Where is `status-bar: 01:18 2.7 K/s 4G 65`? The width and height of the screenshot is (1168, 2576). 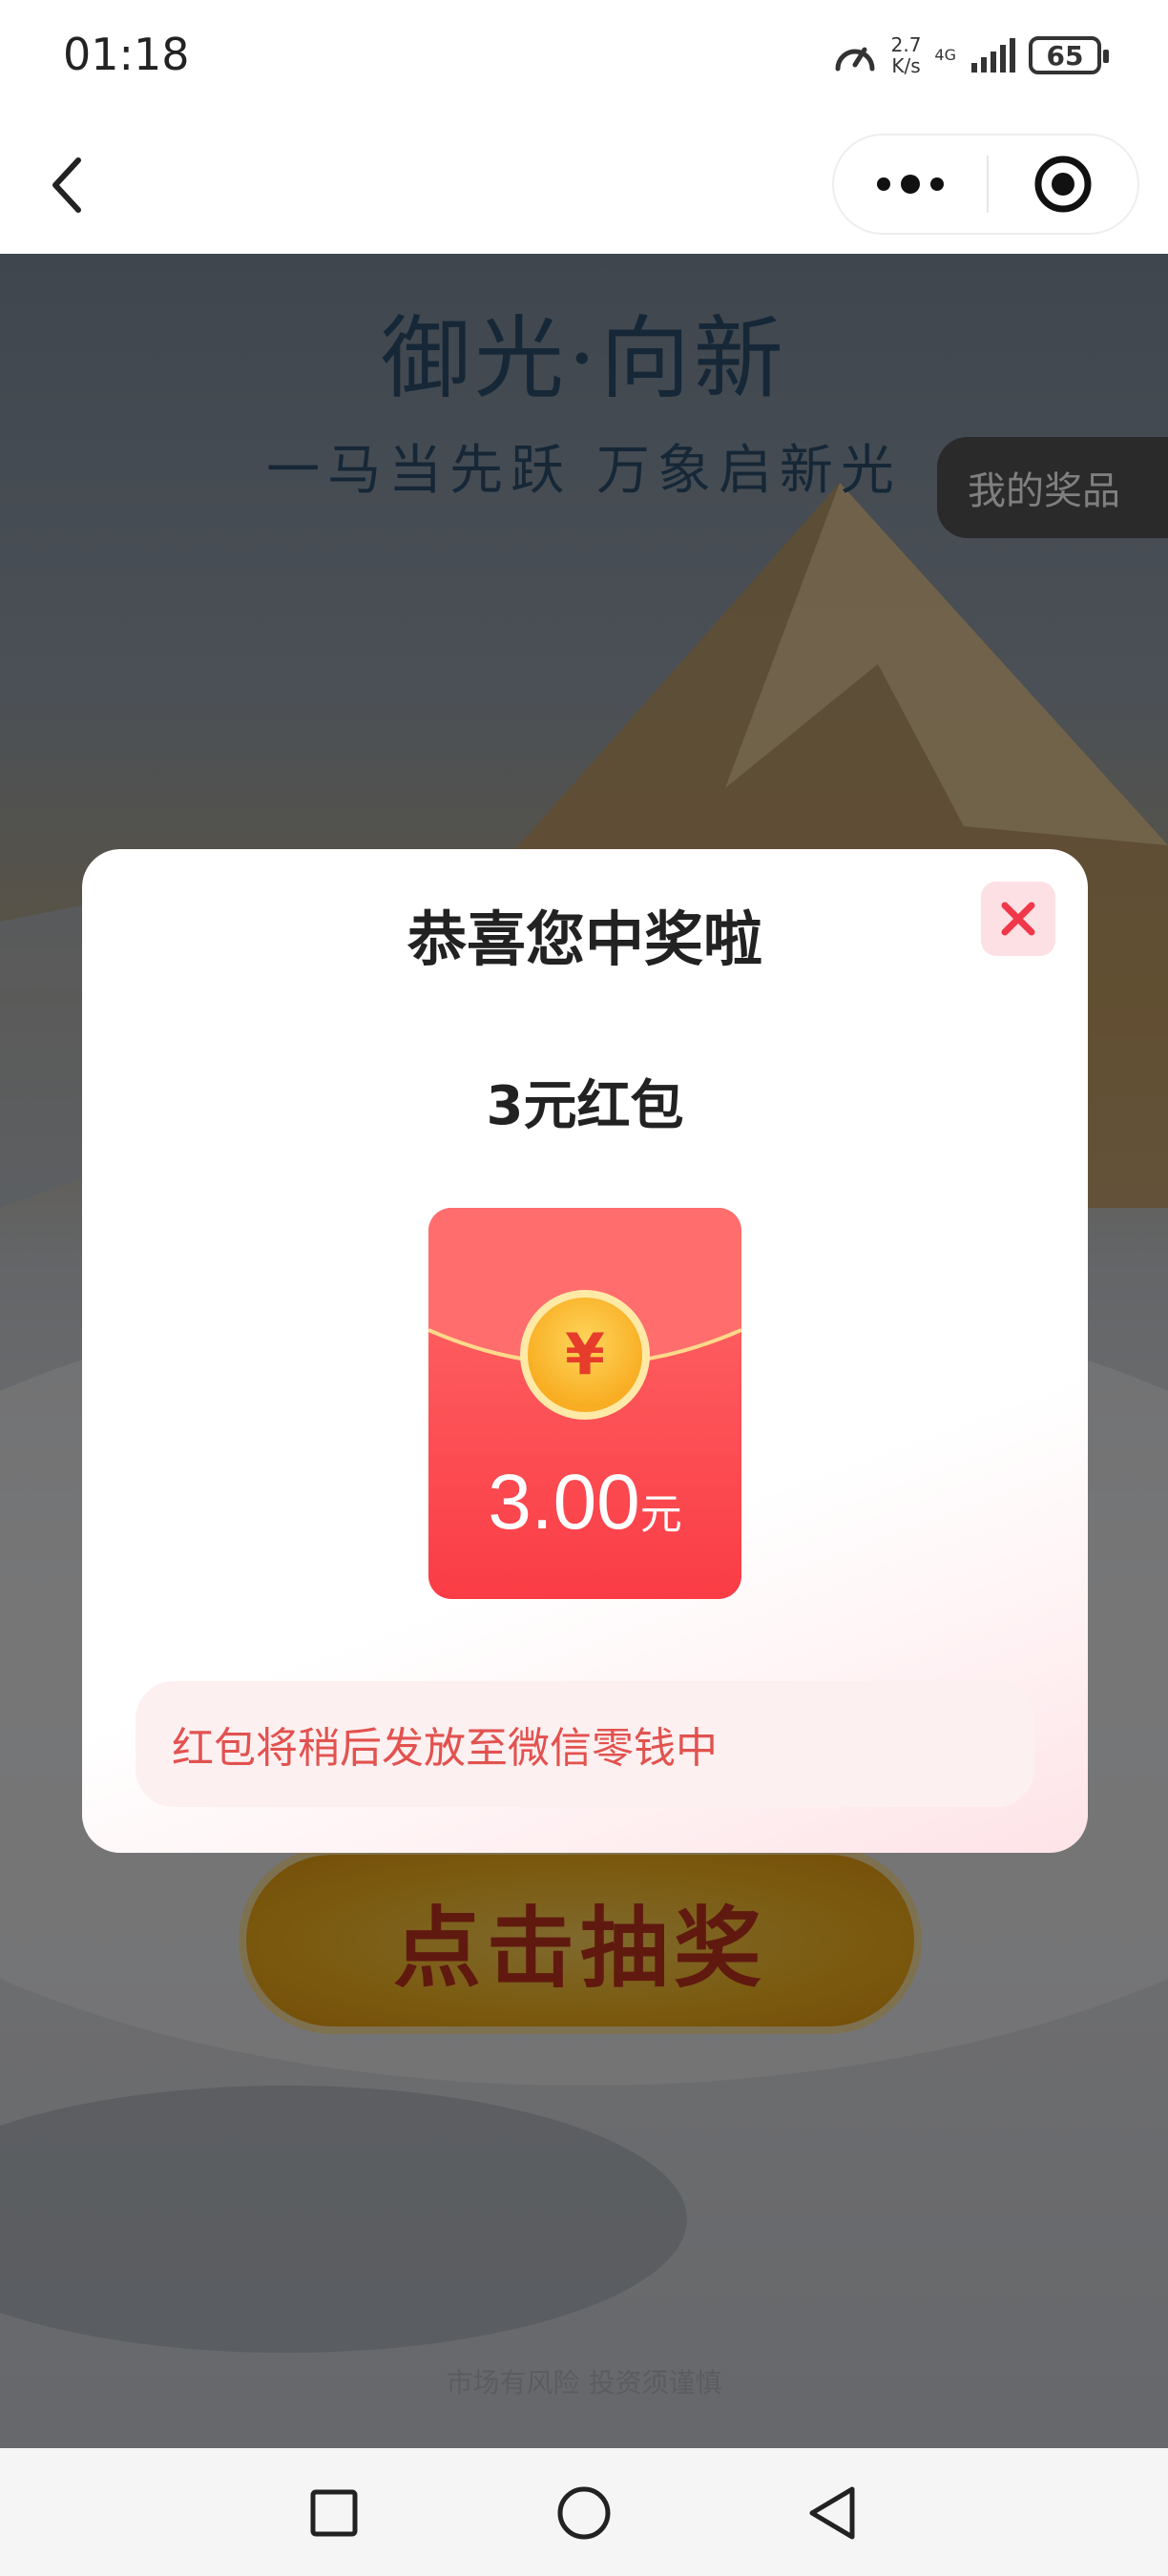
status-bar: 01:18 2.7 K/s 4G 65 is located at coordinates (584, 58).